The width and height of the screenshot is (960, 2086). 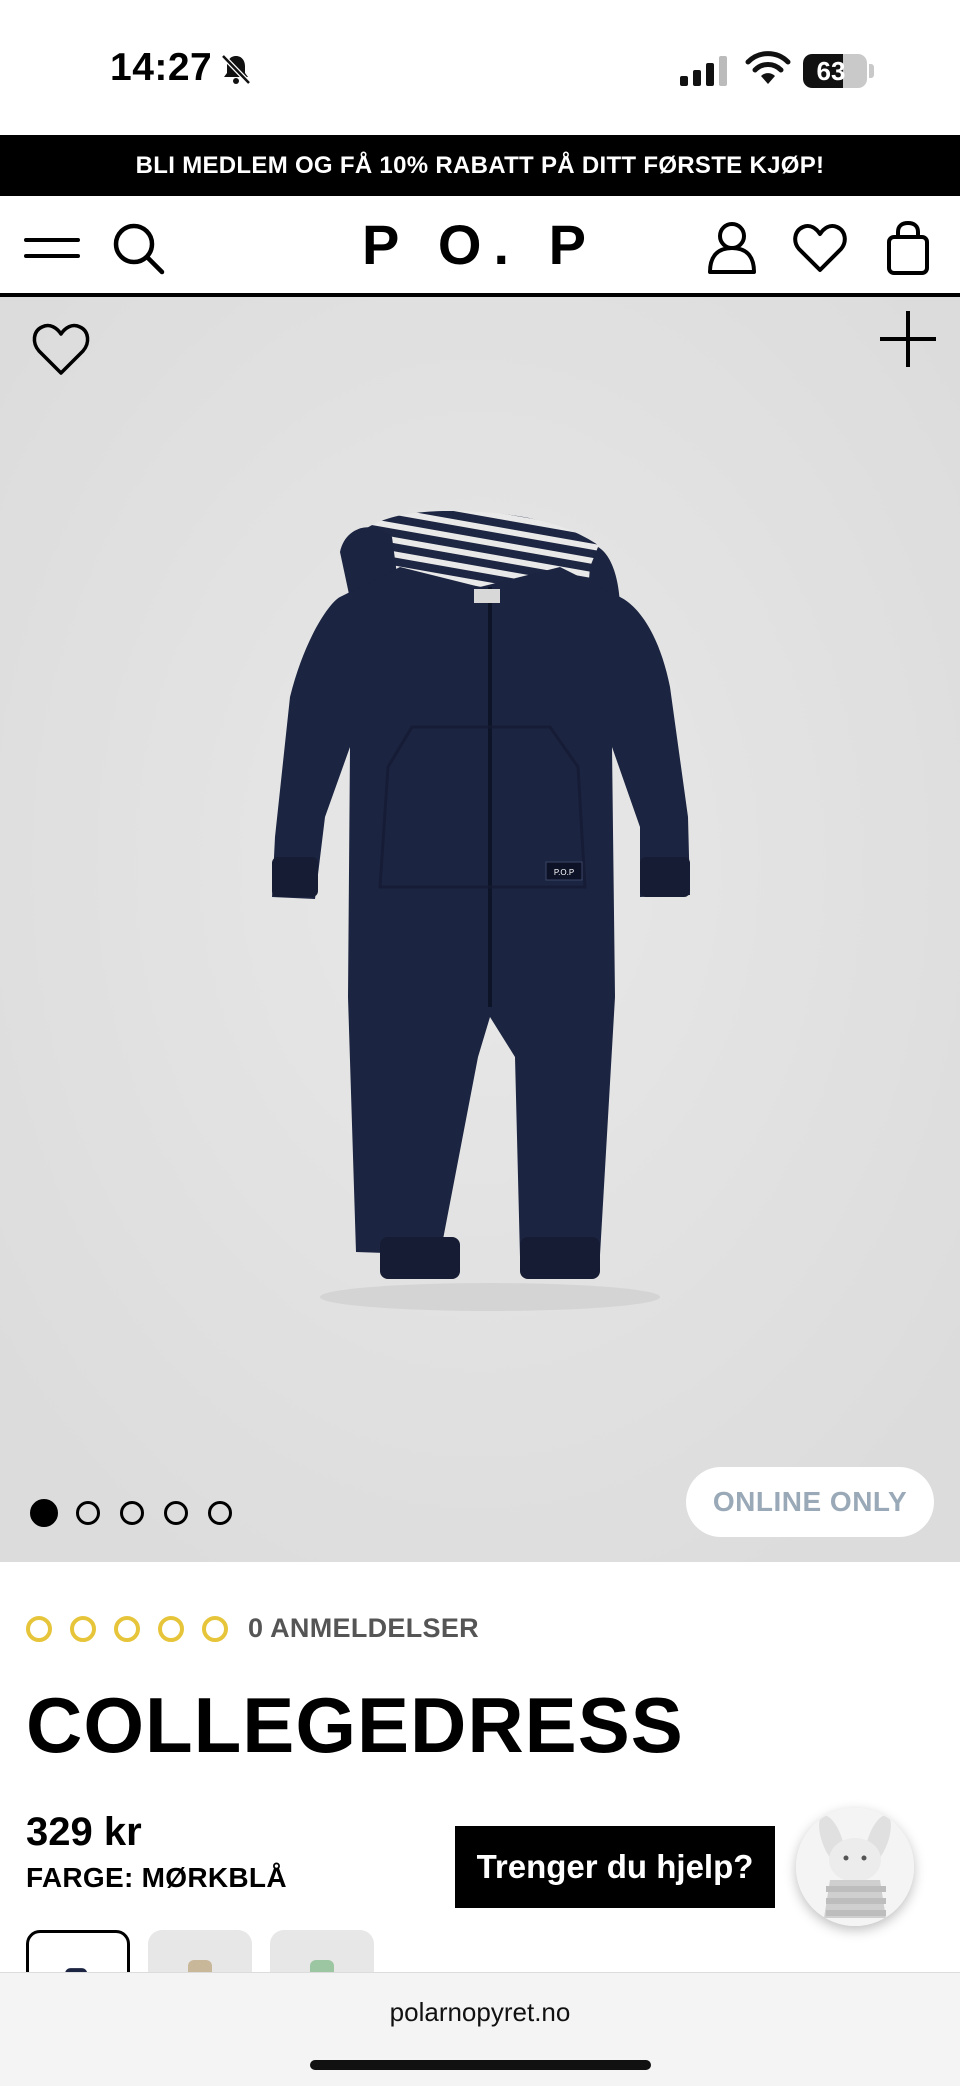 What do you see at coordinates (564, 872) in the screenshot?
I see `garment-tag-text: P.O.P` at bounding box center [564, 872].